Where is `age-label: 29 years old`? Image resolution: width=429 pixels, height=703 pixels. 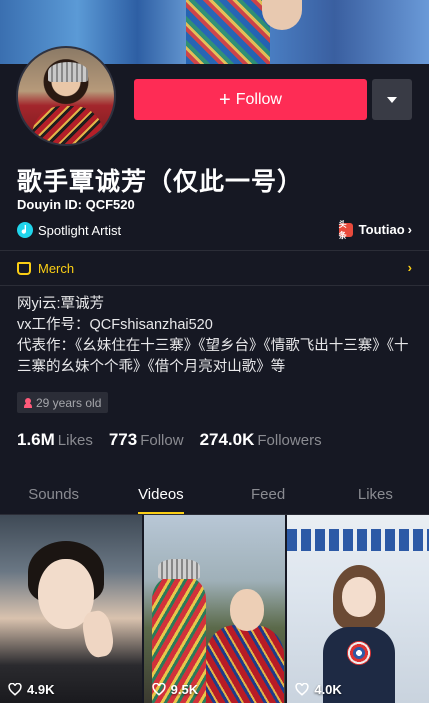 age-label: 29 years old is located at coordinates (69, 402).